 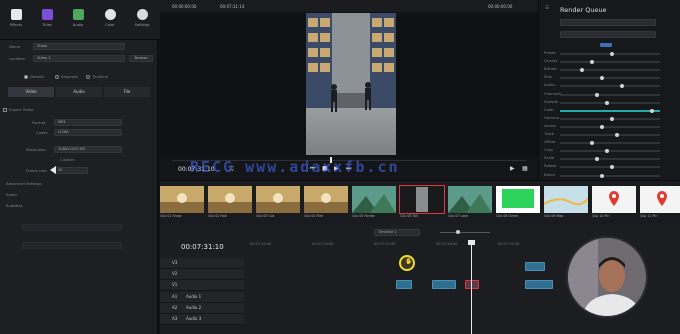 I want to click on advanced-settings-toggle: Advanced Settings, so click(x=24, y=183).